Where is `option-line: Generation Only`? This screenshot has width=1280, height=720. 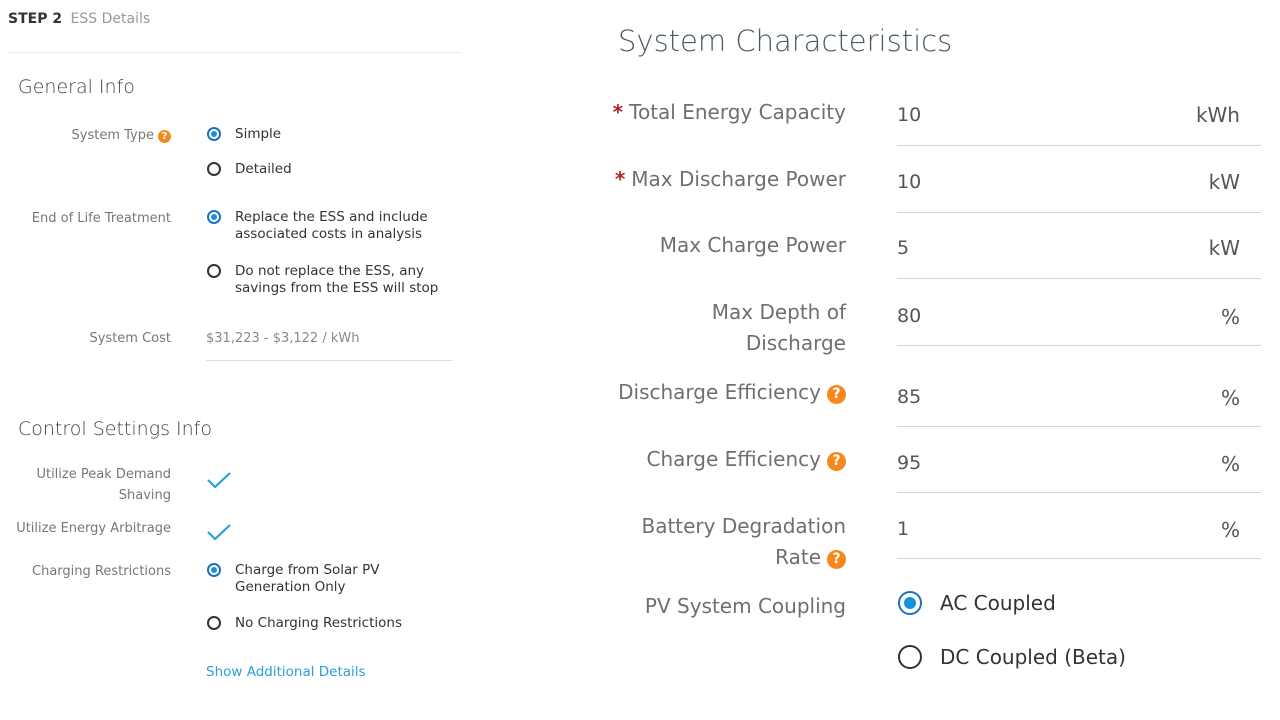 option-line: Generation Only is located at coordinates (290, 587).